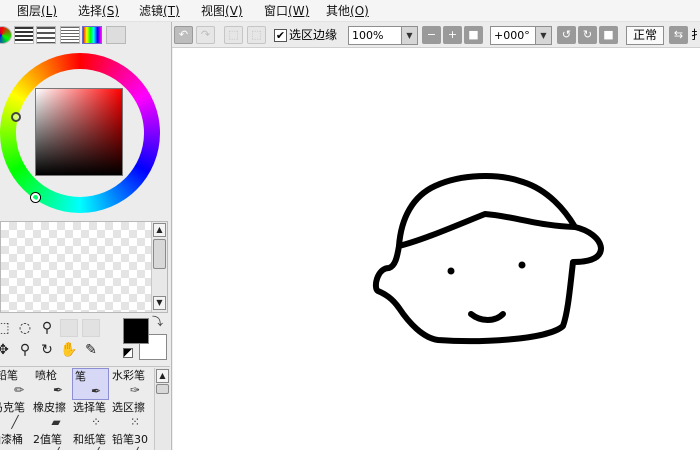 Image resolution: width=700 pixels, height=450 pixels. What do you see at coordinates (280, 35) in the screenshot?
I see `selection-edge-checkbox: ✔` at bounding box center [280, 35].